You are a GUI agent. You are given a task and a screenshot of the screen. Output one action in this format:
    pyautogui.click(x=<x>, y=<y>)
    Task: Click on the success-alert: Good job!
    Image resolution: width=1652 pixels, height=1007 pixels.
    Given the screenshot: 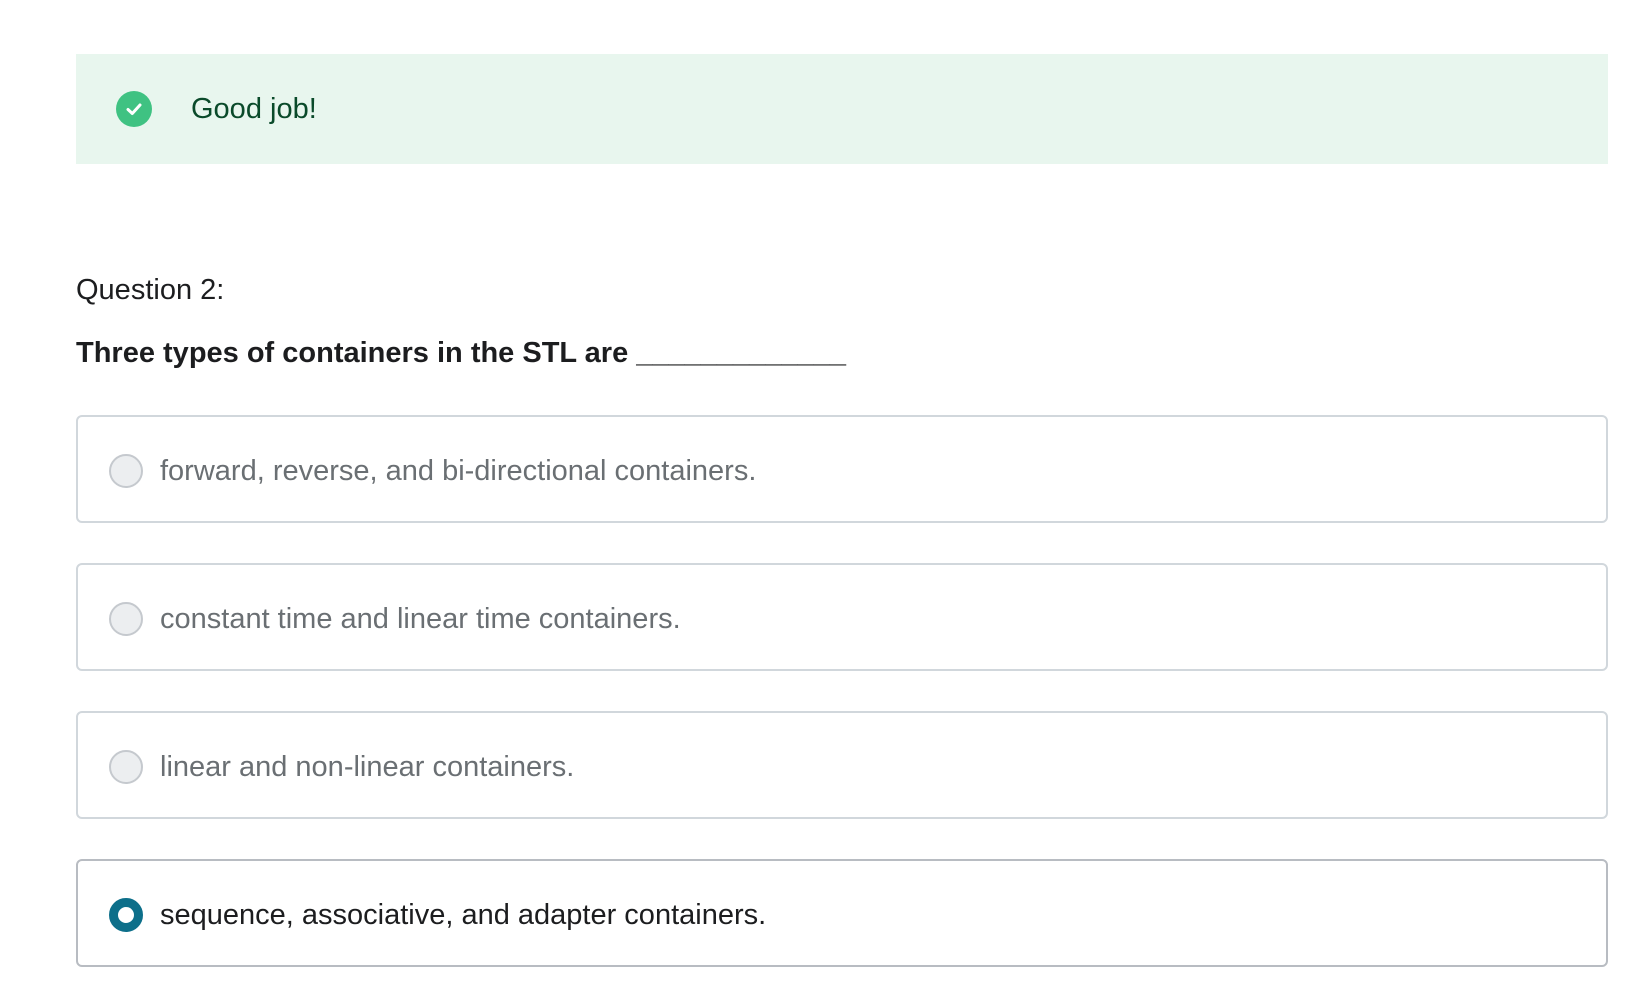 What is the action you would take?
    pyautogui.click(x=842, y=109)
    